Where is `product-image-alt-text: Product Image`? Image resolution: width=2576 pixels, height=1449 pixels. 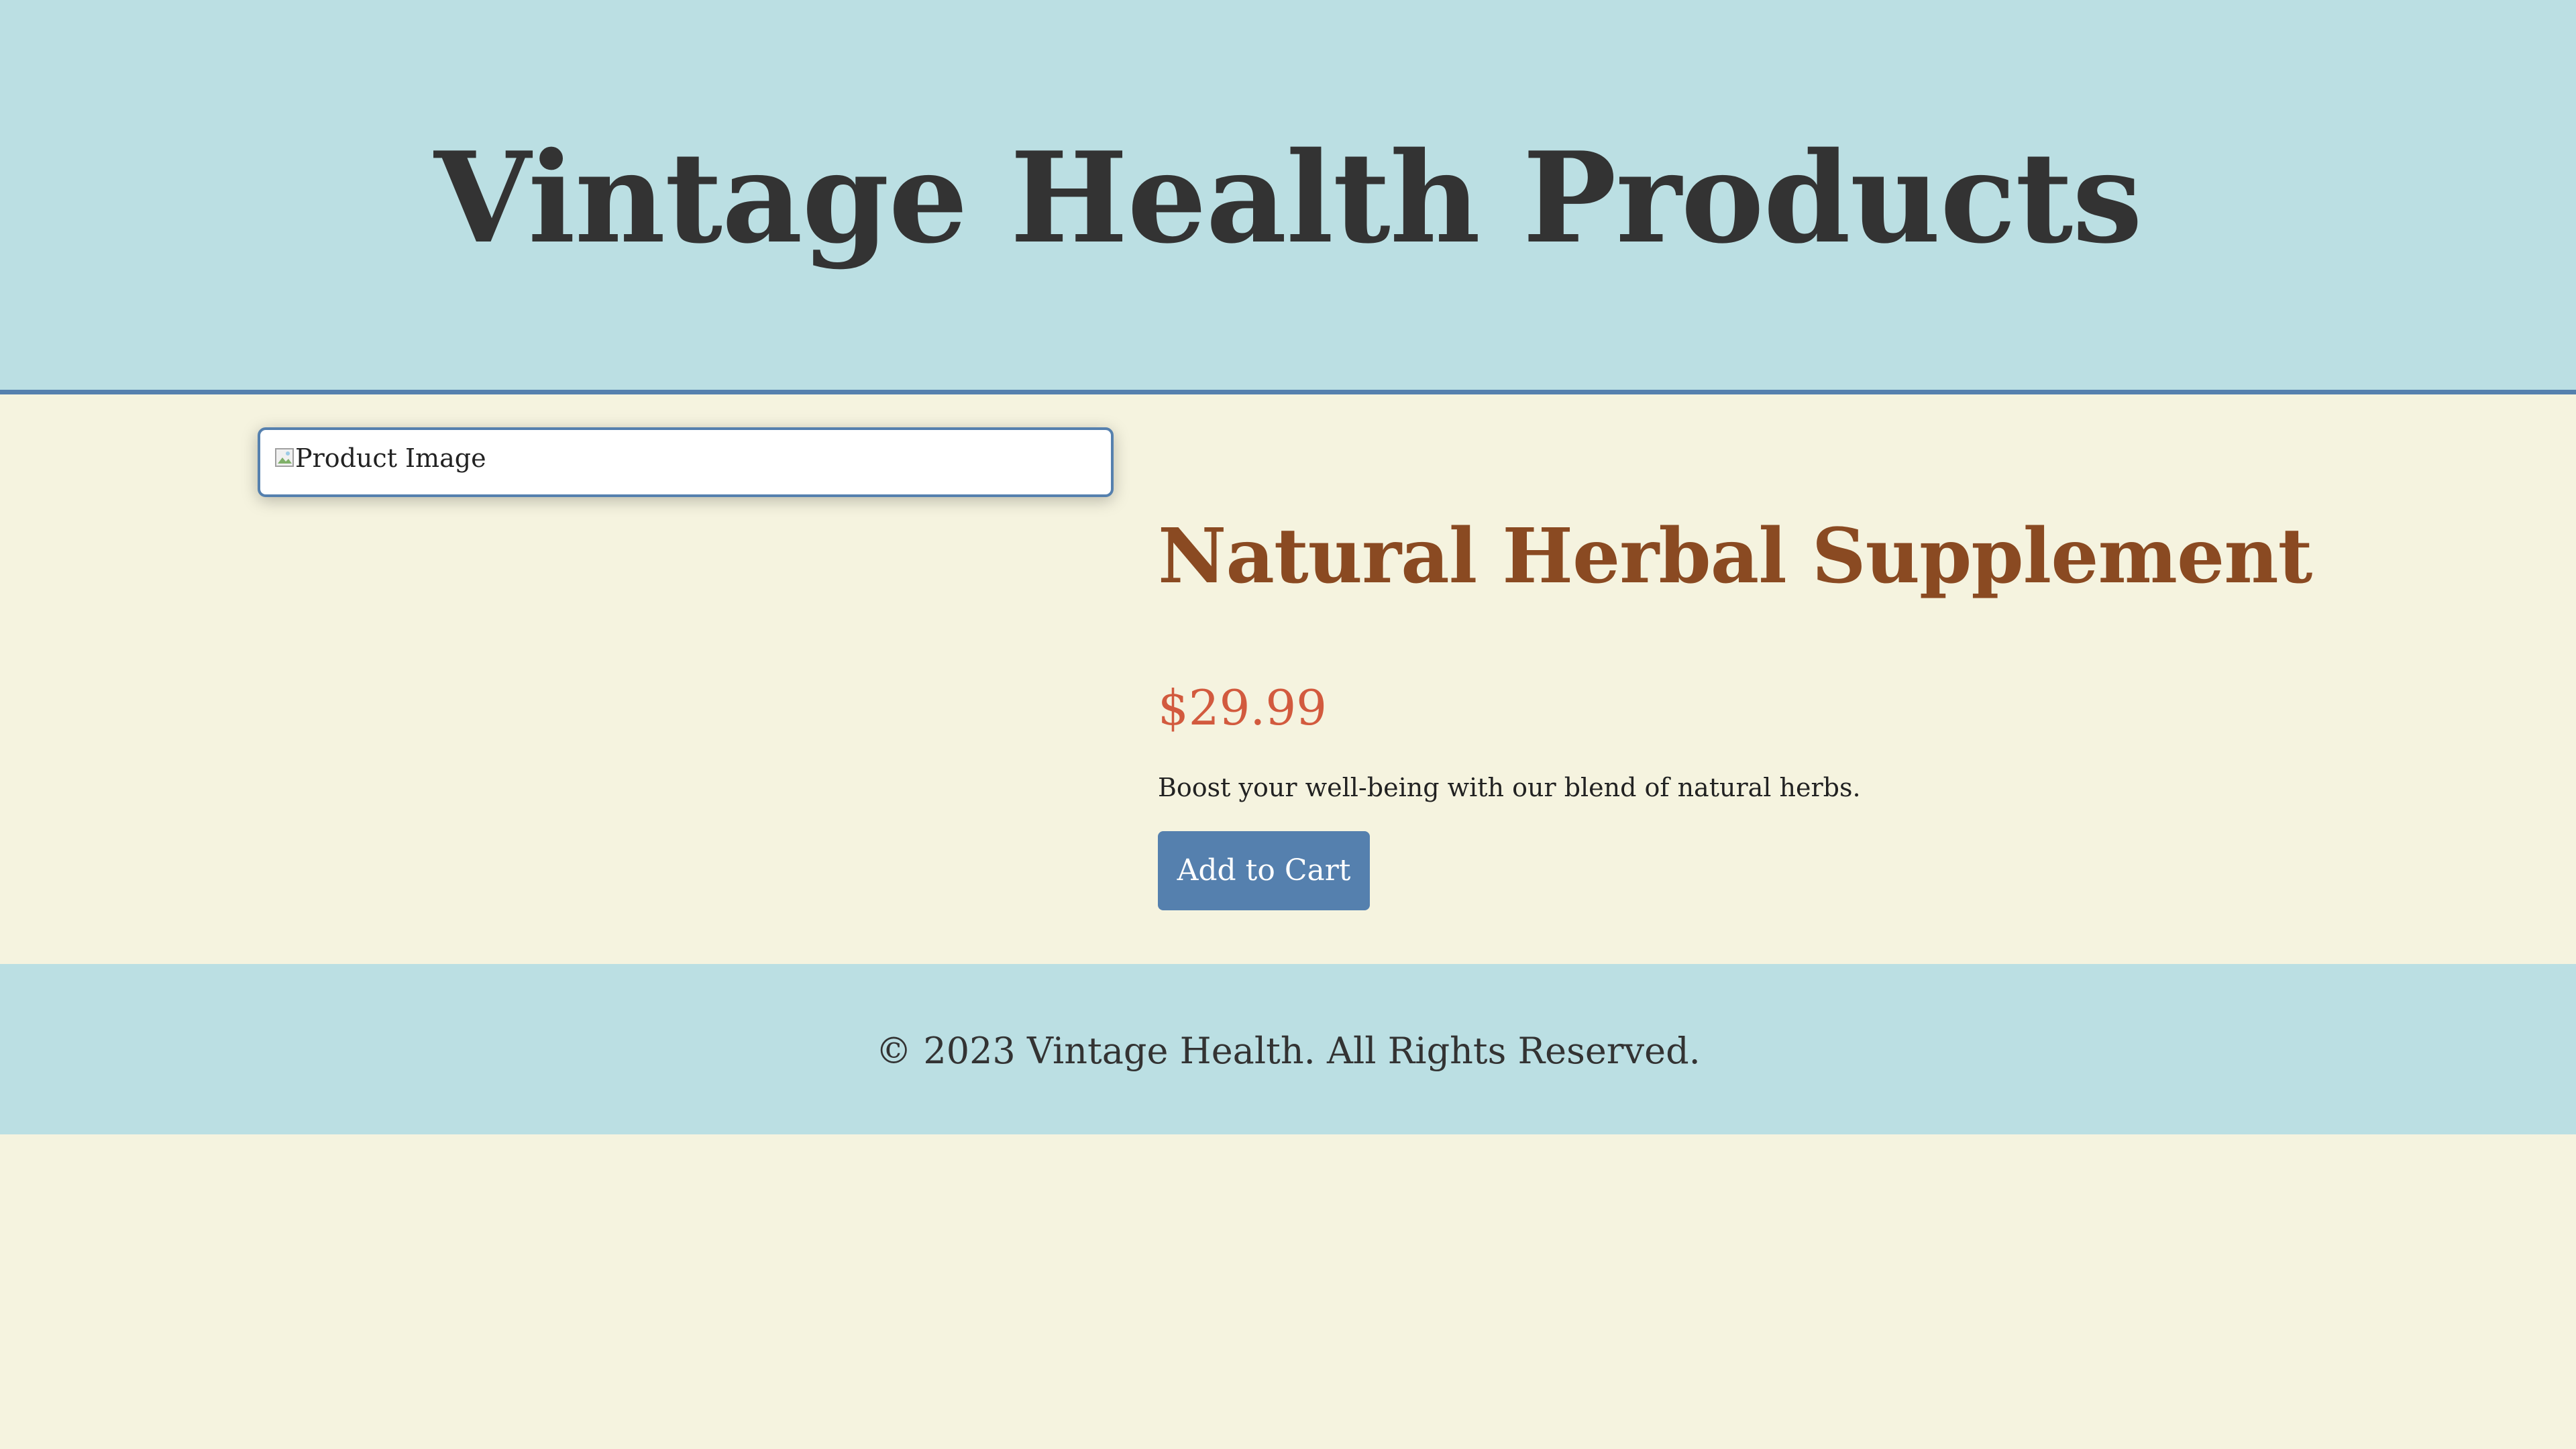
product-image-alt-text: Product Image is located at coordinates (390, 458).